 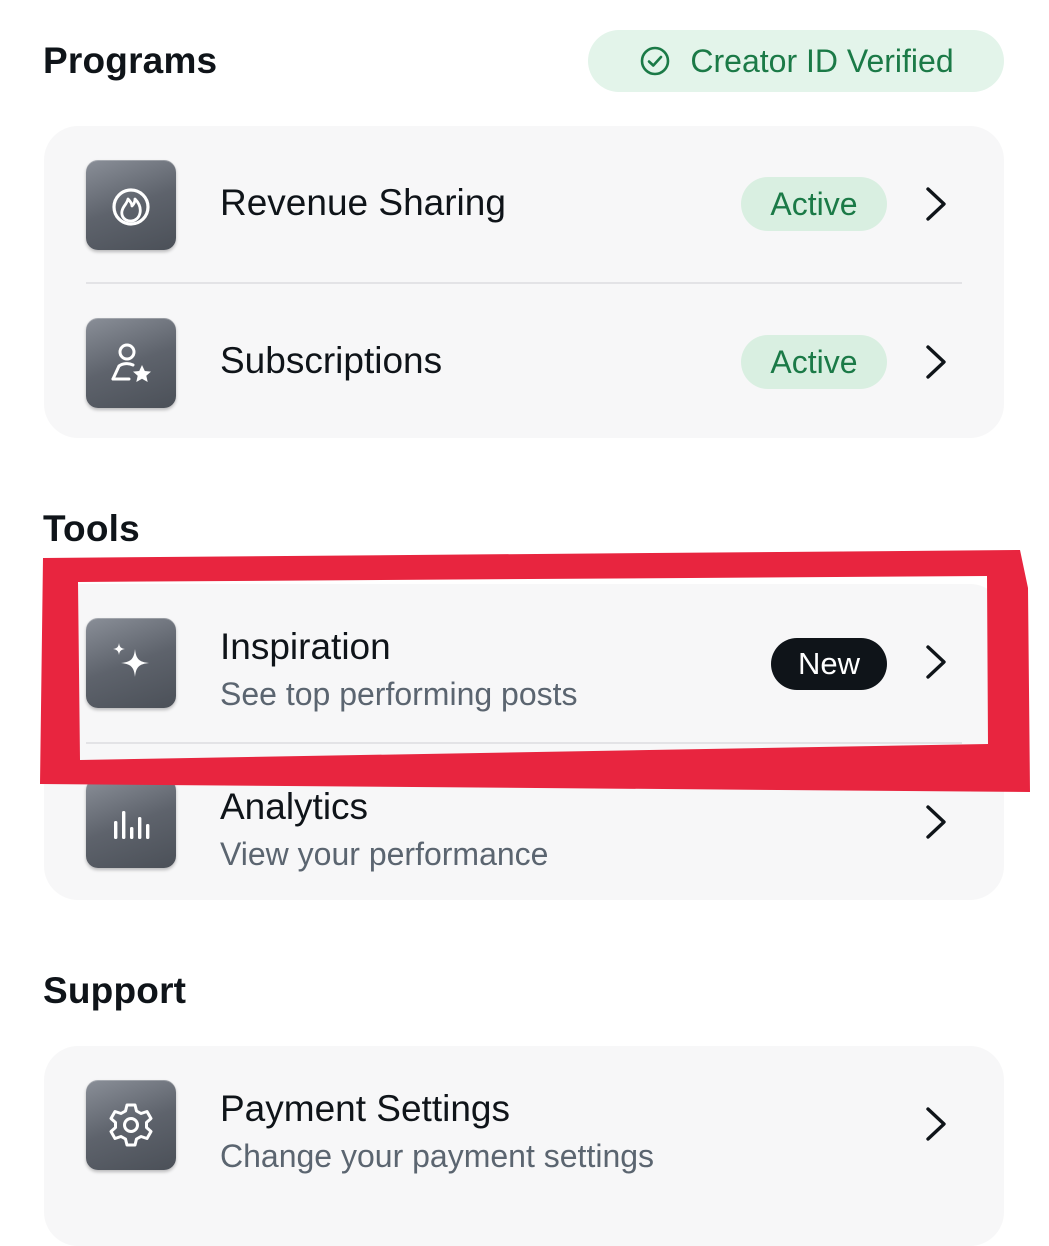 I want to click on flame-icon, so click(x=131, y=205).